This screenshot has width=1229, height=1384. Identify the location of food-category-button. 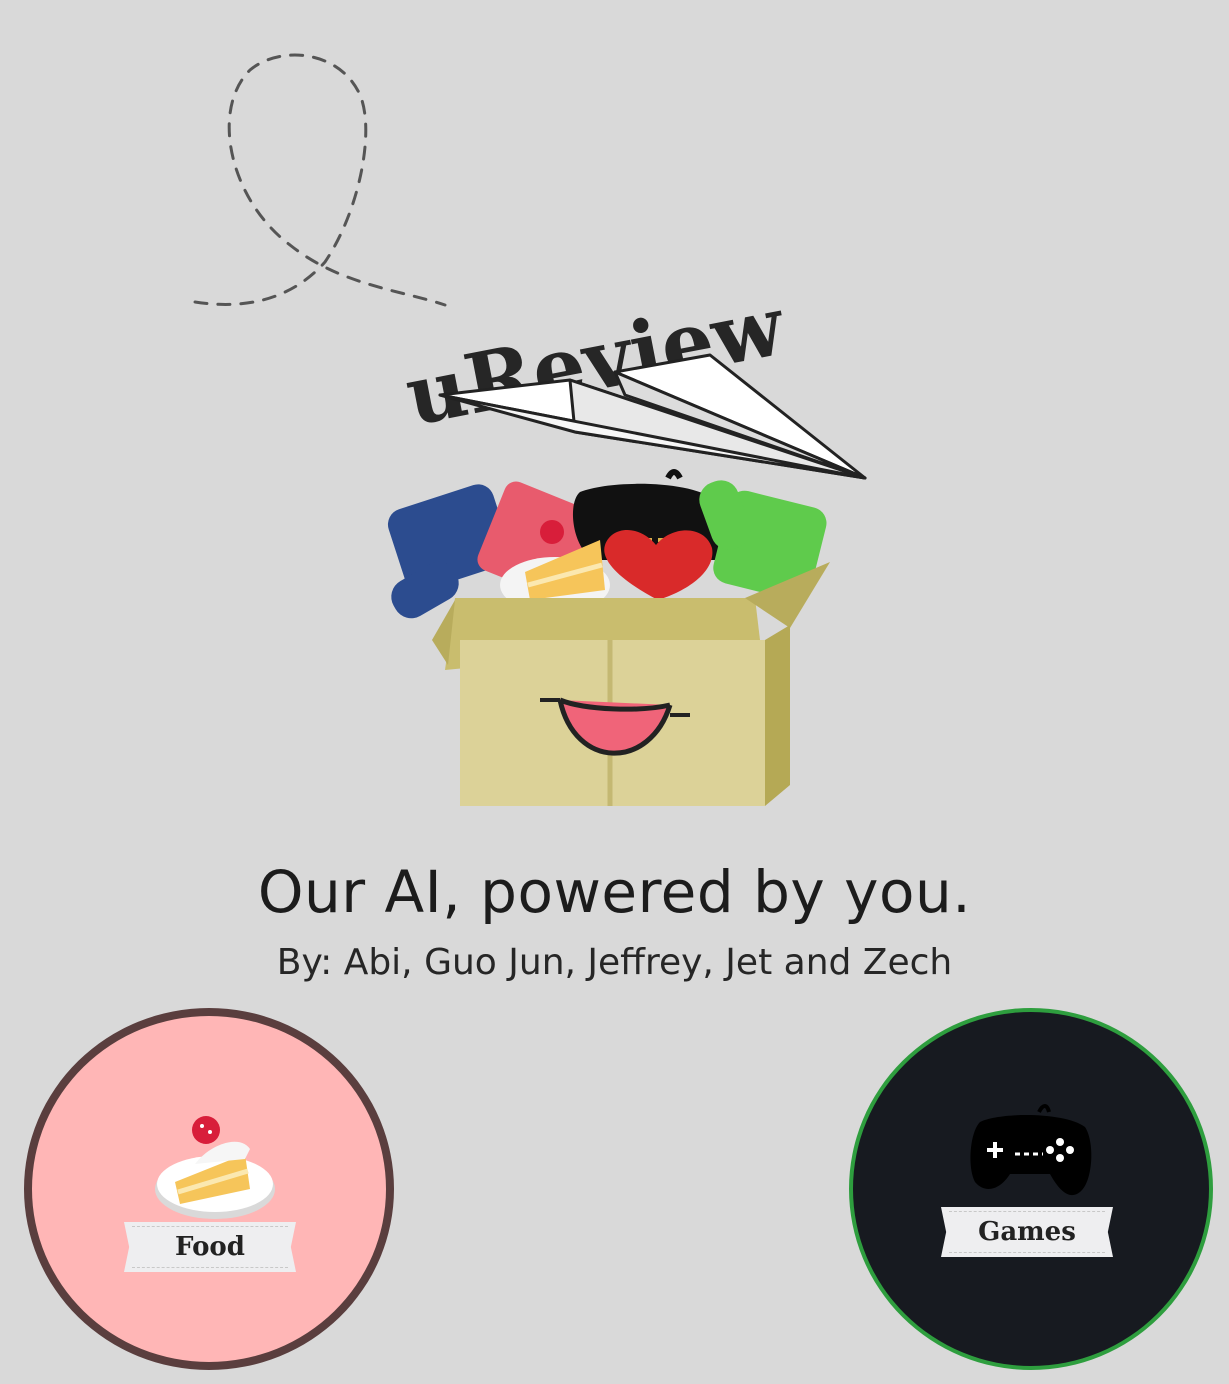
(209, 1189).